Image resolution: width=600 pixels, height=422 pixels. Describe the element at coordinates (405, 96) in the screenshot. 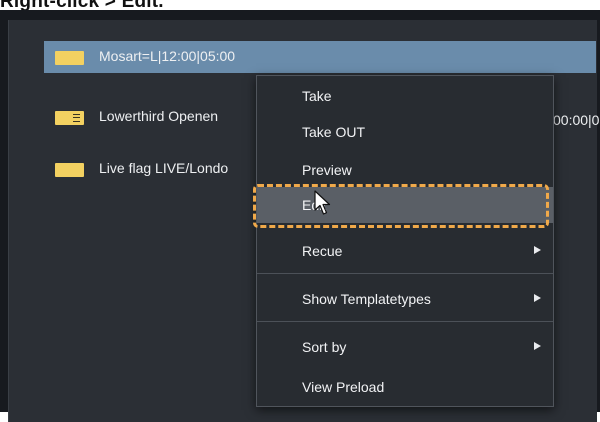

I see `menu-item-take: Take` at that location.